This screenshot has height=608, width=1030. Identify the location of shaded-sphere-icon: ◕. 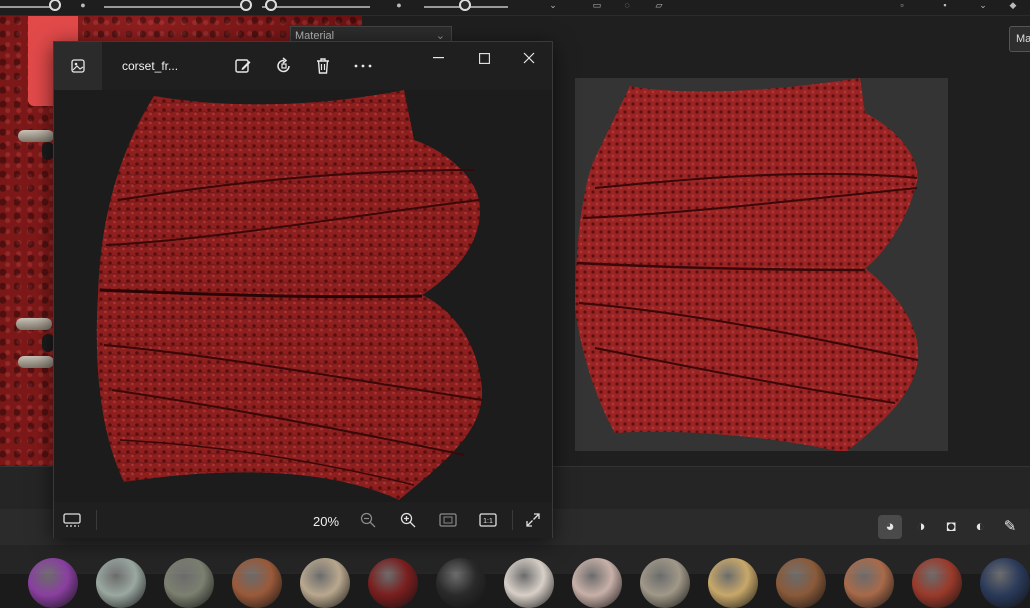
(890, 527).